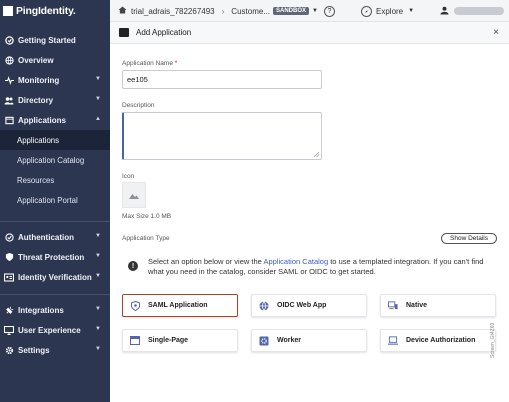 The image size is (509, 402). What do you see at coordinates (290, 11) in the screenshot?
I see `sandbox-badge: SANDBOX` at bounding box center [290, 11].